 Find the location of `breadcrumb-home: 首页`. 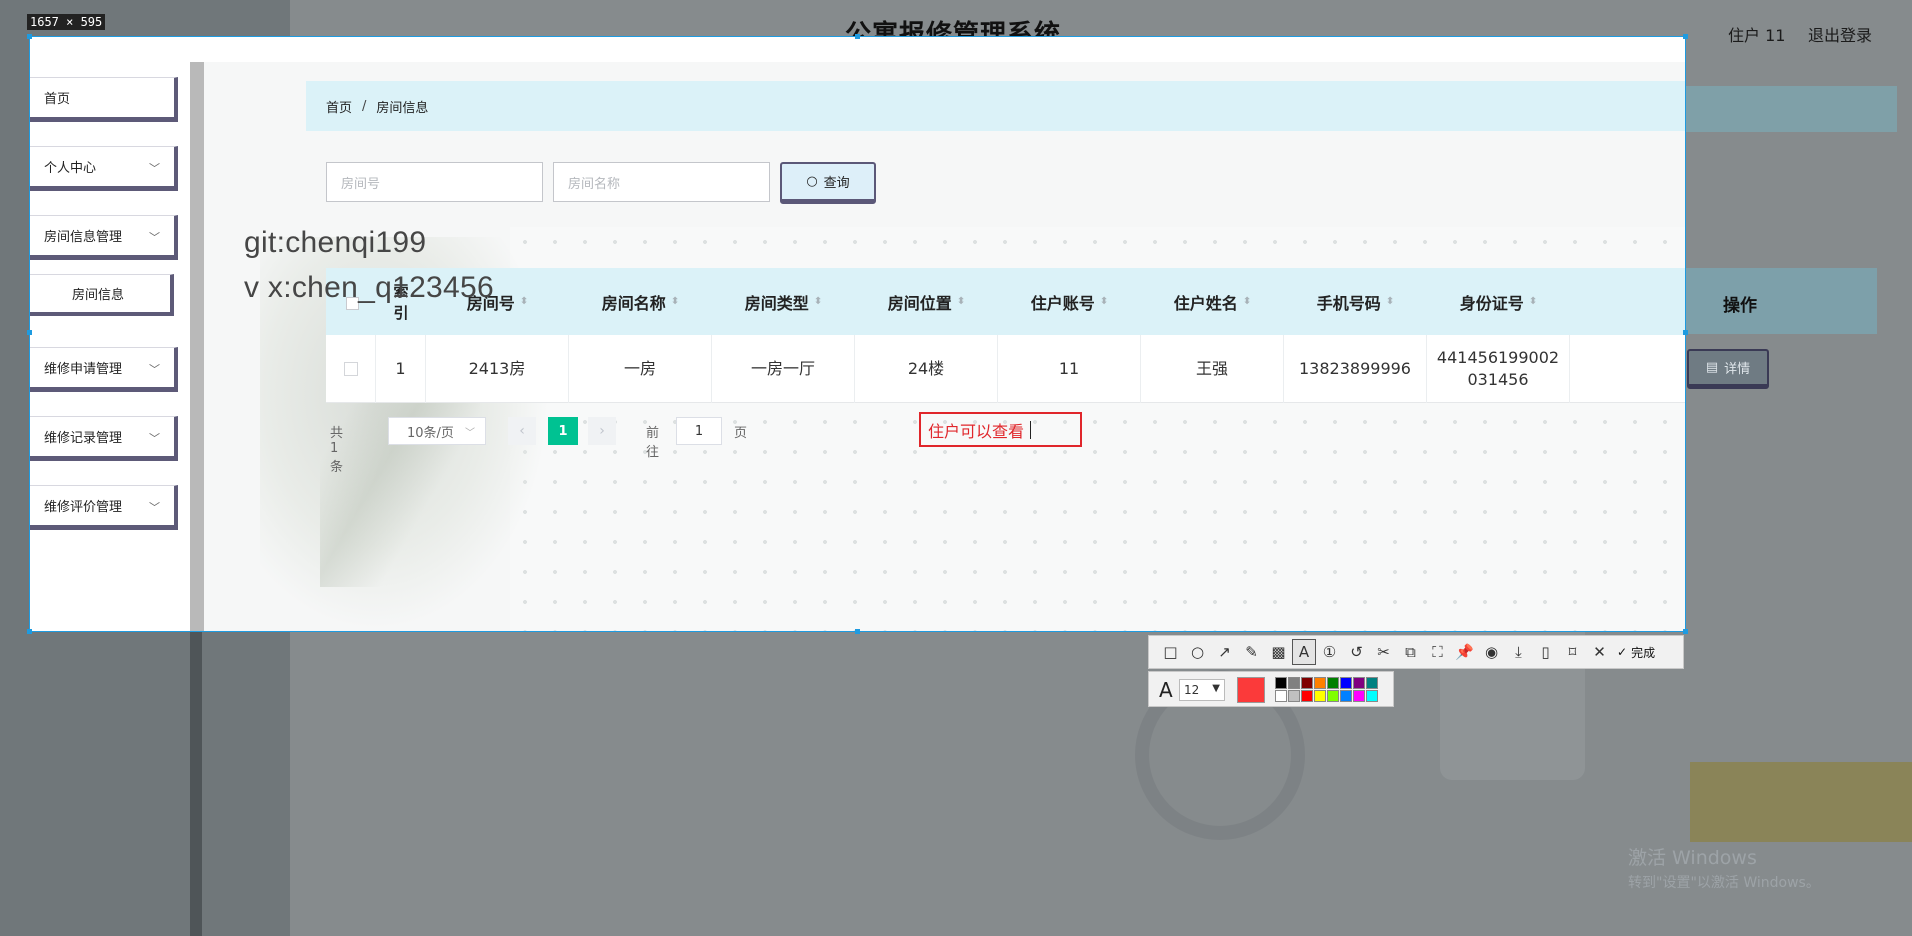

breadcrumb-home: 首页 is located at coordinates (339, 106).